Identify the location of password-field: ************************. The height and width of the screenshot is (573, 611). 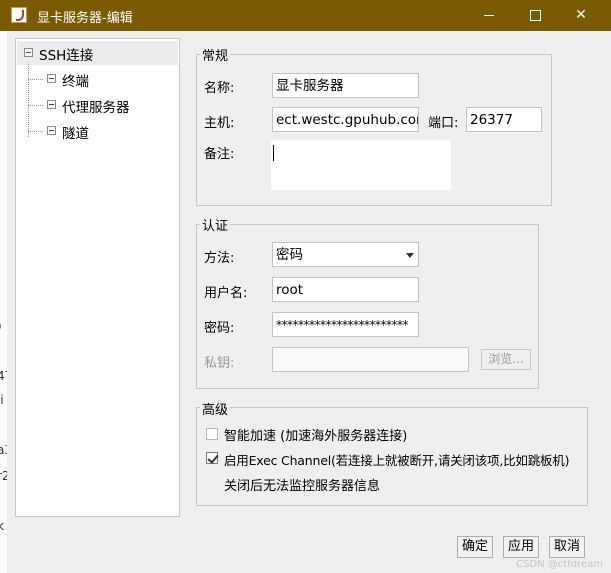
(345, 324).